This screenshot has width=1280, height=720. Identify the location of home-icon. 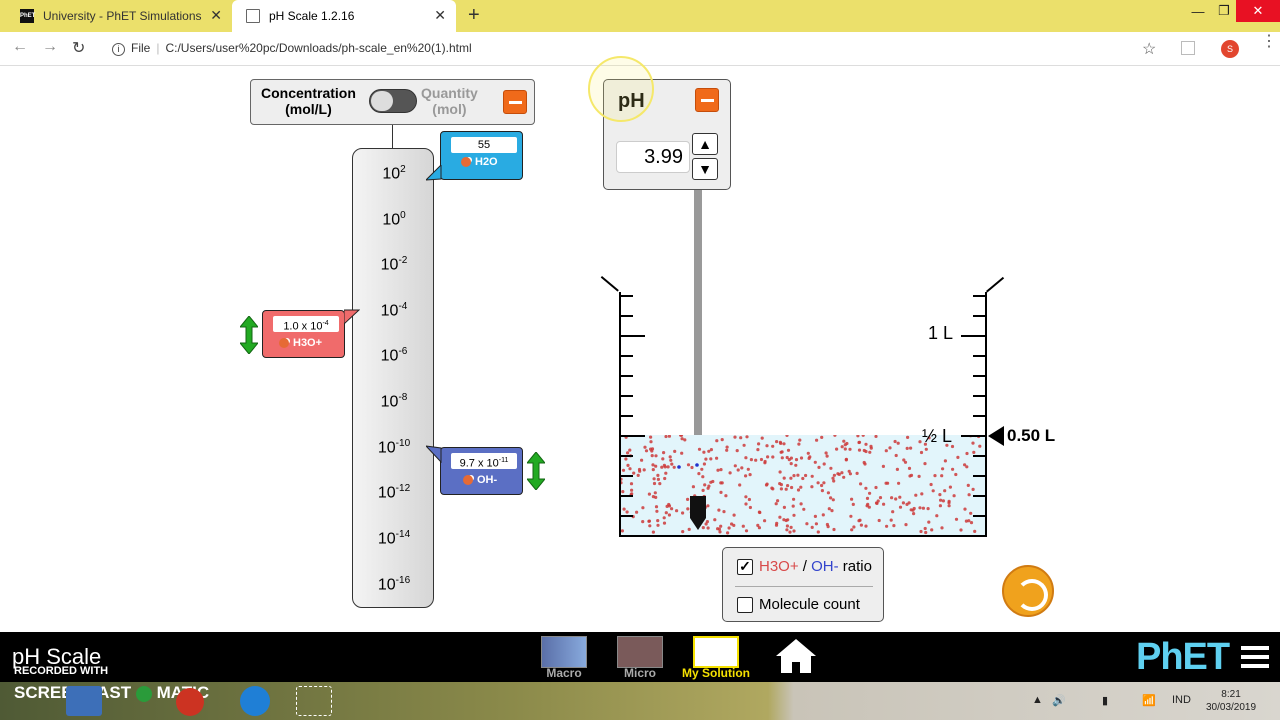
(796, 656).